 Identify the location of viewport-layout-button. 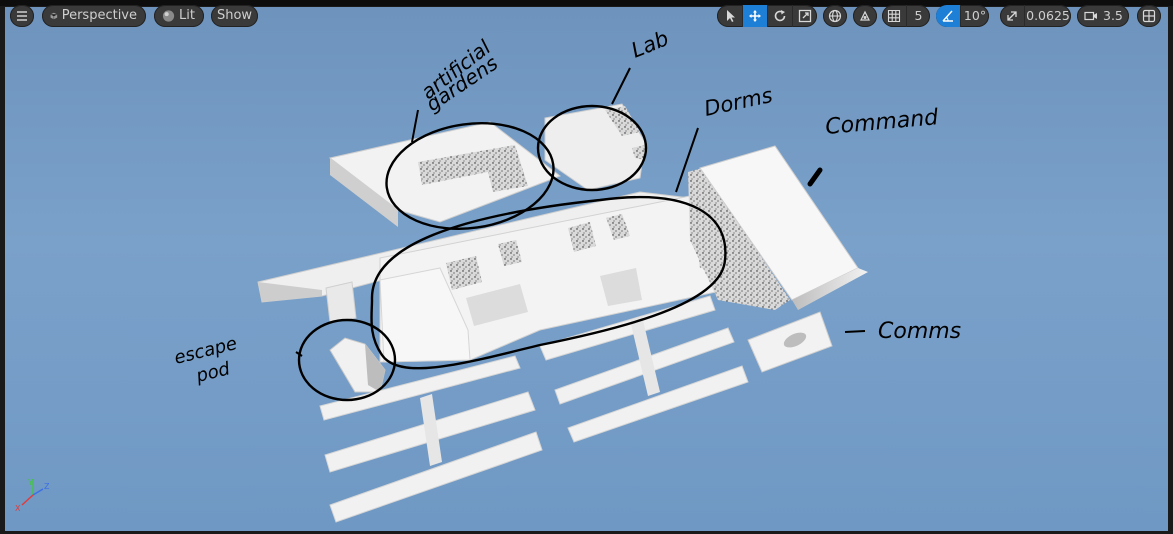
(1149, 16).